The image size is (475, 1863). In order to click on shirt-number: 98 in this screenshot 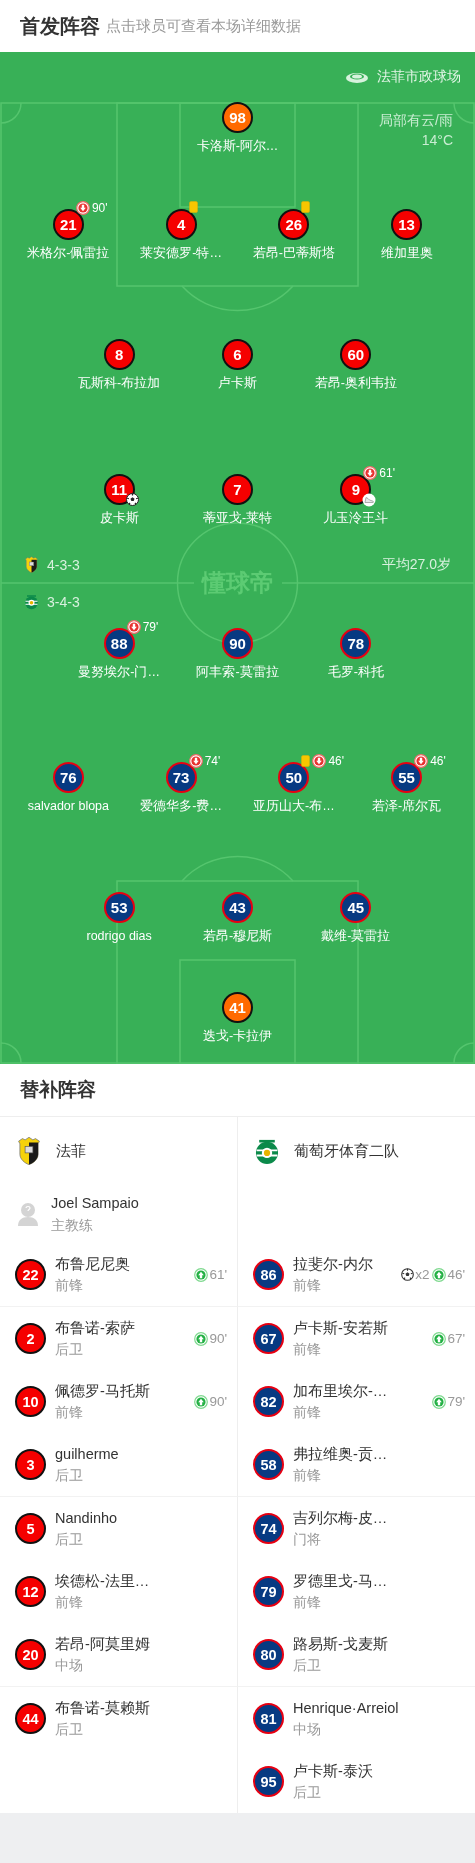, I will do `click(237, 117)`.